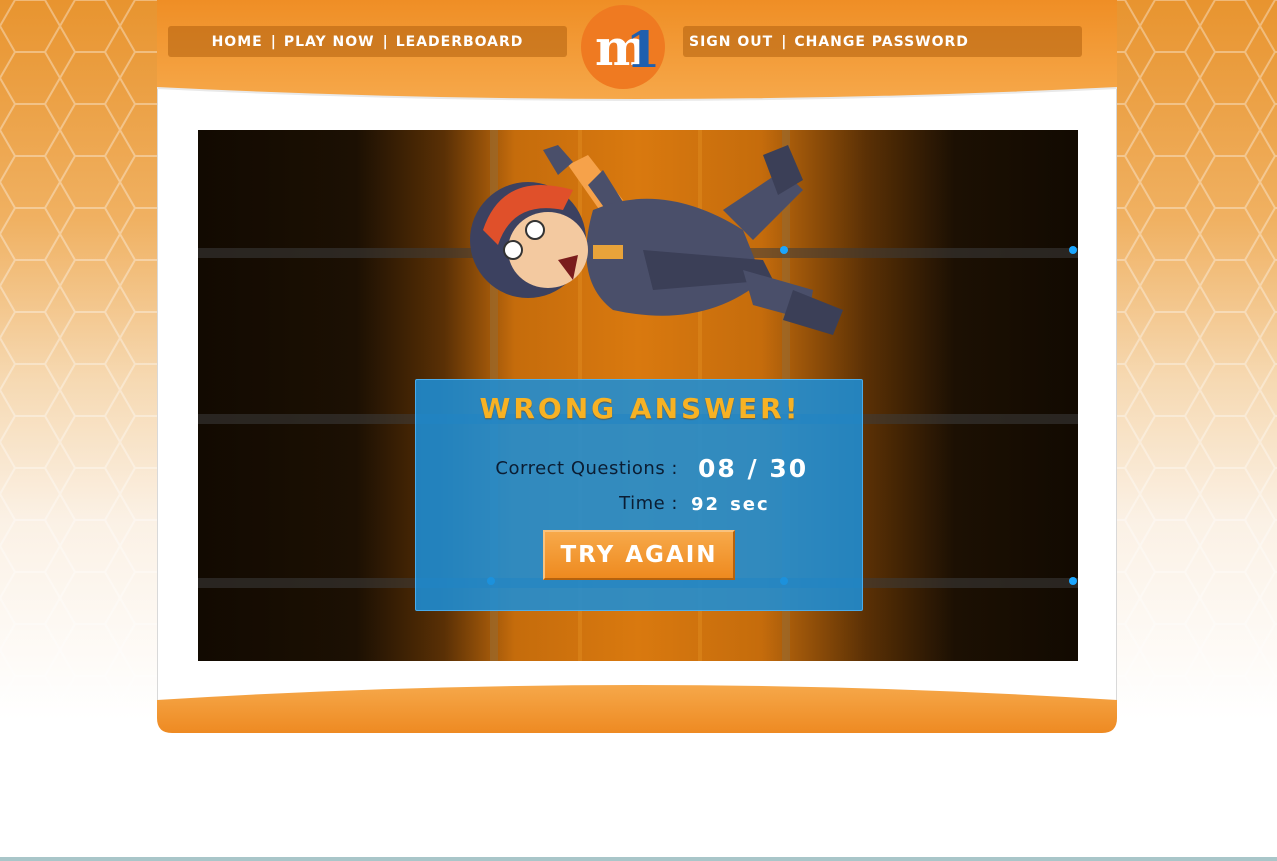 The width and height of the screenshot is (1277, 861). I want to click on nav-play-now-link: PLAY NOW, so click(329, 42).